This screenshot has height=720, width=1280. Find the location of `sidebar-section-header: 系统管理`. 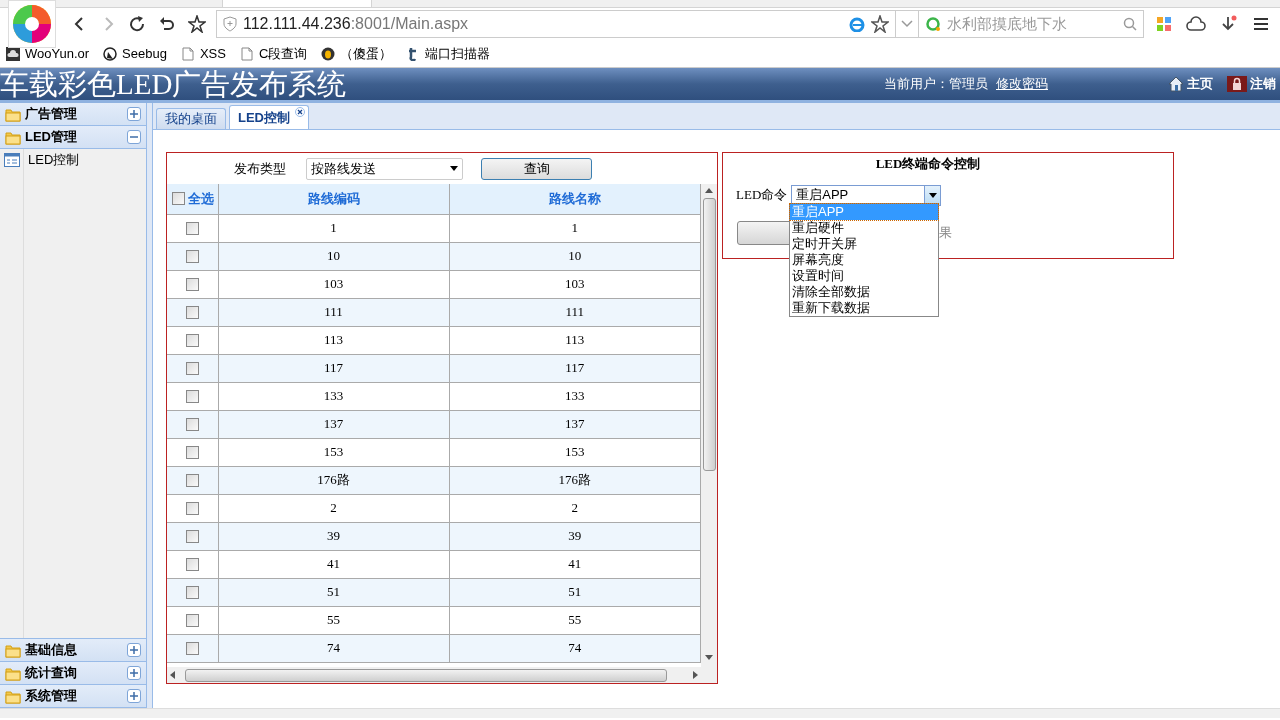

sidebar-section-header: 系统管理 is located at coordinates (73, 696).